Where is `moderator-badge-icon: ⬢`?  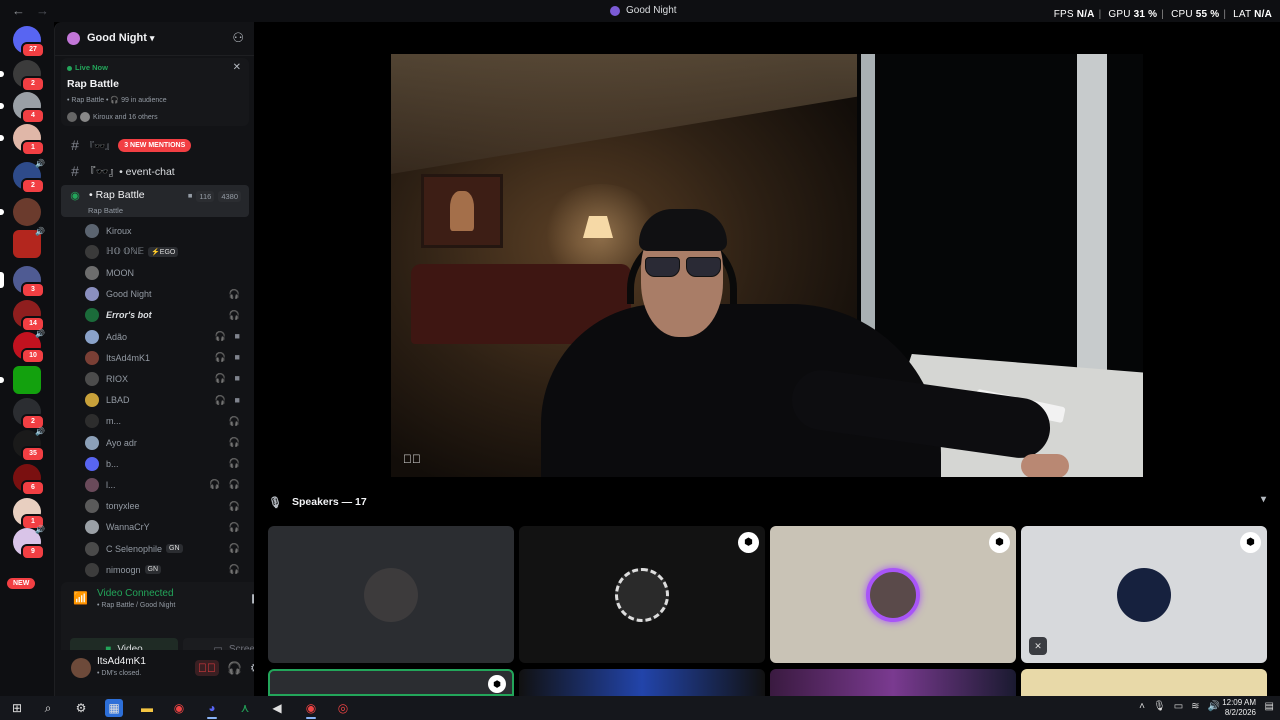
moderator-badge-icon: ⬢ is located at coordinates (999, 542).